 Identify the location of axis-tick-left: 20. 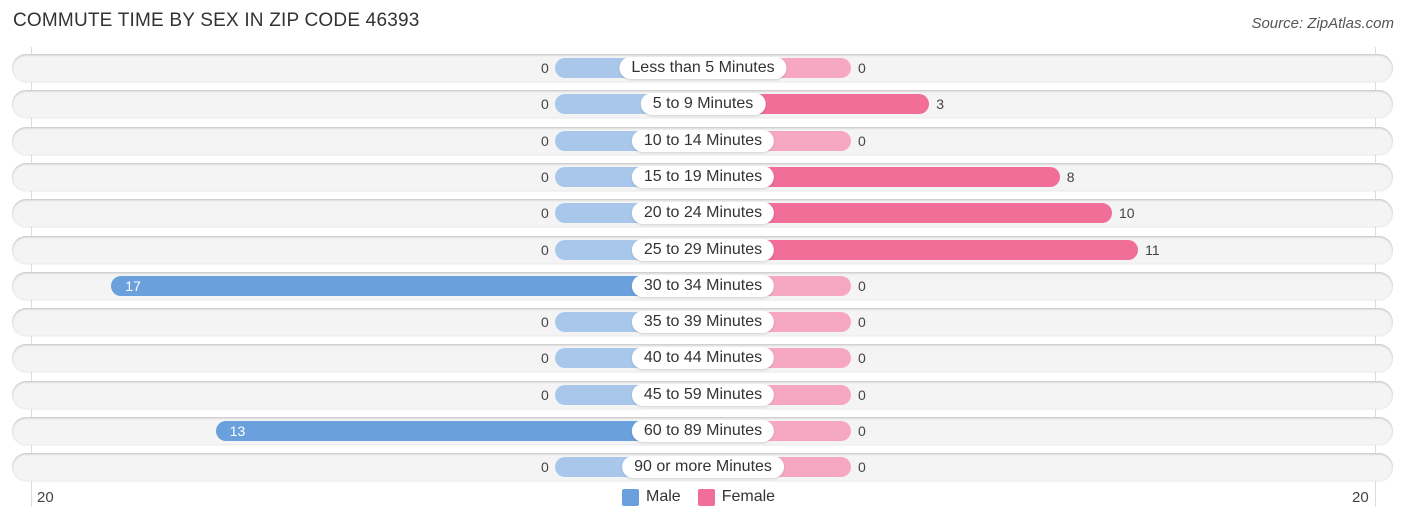
(45, 497).